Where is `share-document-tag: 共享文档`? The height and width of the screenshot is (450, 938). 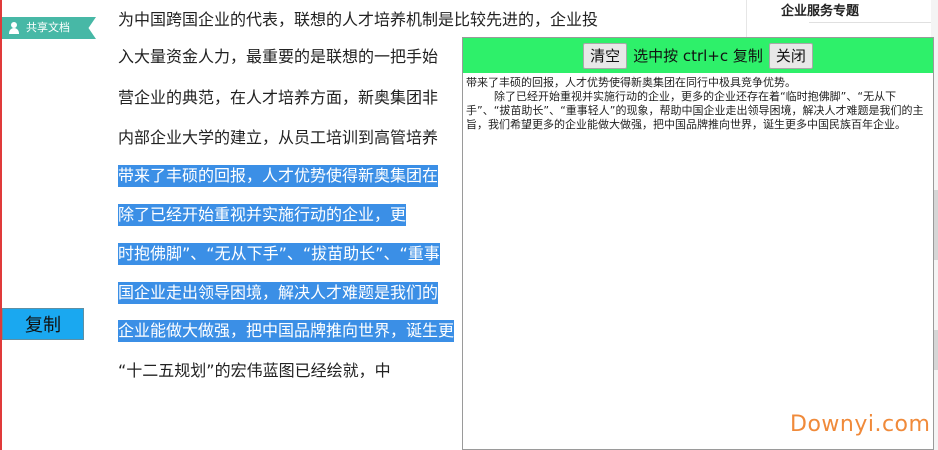
share-document-tag: 共享文档 is located at coordinates (49, 28).